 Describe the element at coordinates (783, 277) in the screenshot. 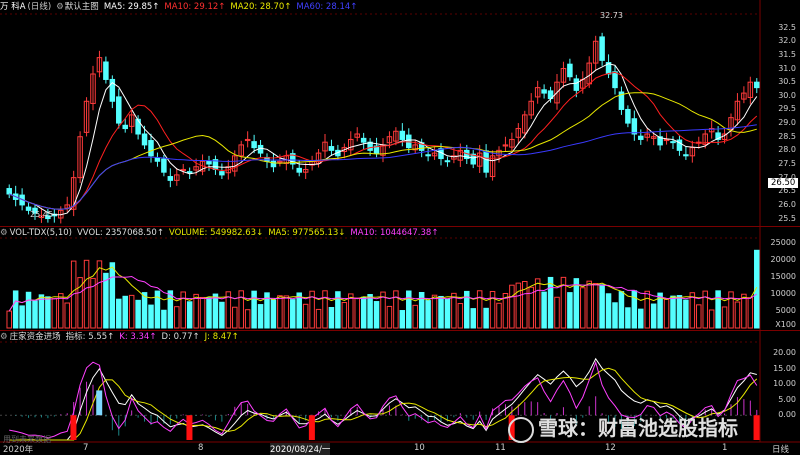

I see `volume-tick: 15000` at that location.